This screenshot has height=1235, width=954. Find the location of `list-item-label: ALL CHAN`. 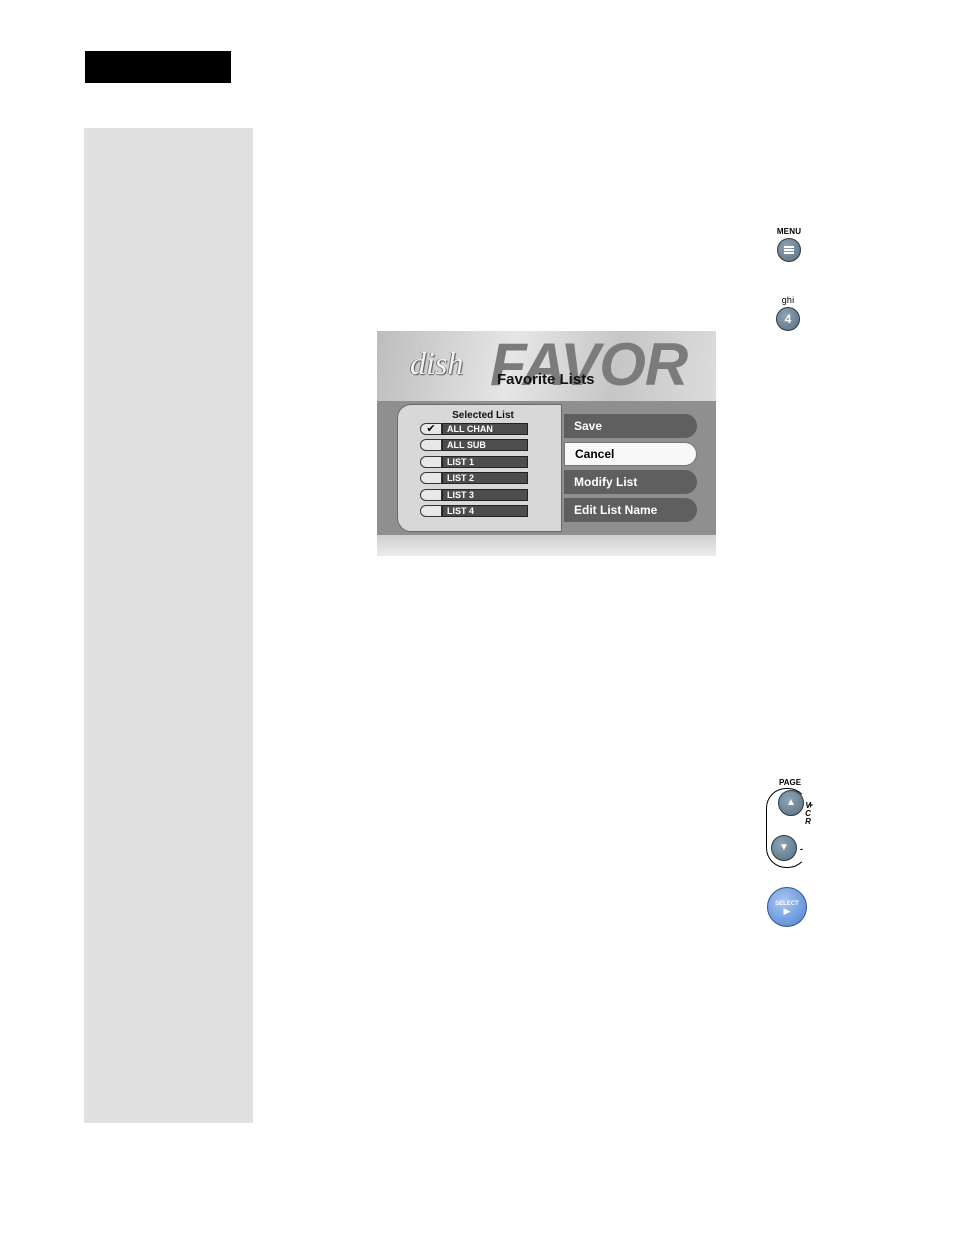

list-item-label: ALL CHAN is located at coordinates (485, 429).